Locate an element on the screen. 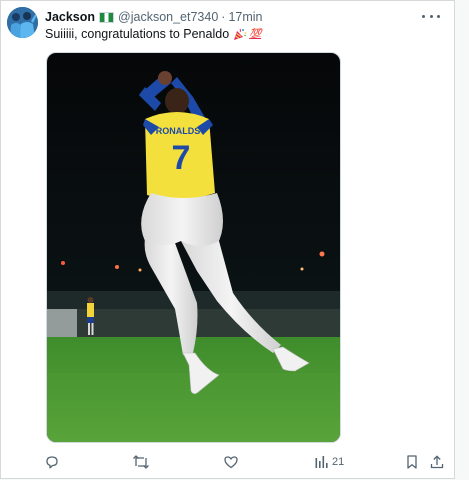 The width and height of the screenshot is (469, 480). retweet-button is located at coordinates (141, 462).